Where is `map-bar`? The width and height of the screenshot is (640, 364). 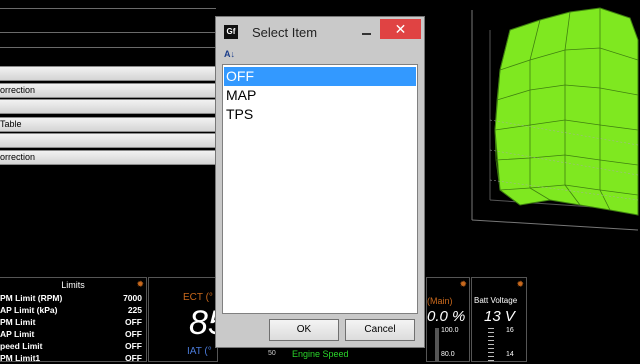
map-bar is located at coordinates (437, 344).